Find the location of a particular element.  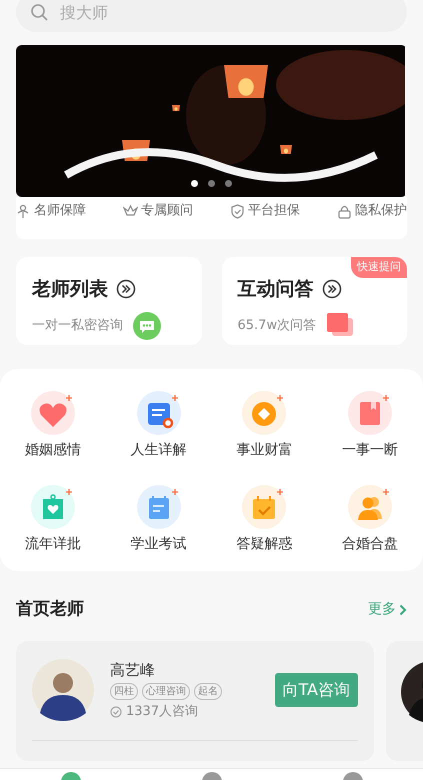

entry-subtitle: 一对一私密咨询 is located at coordinates (77, 325).